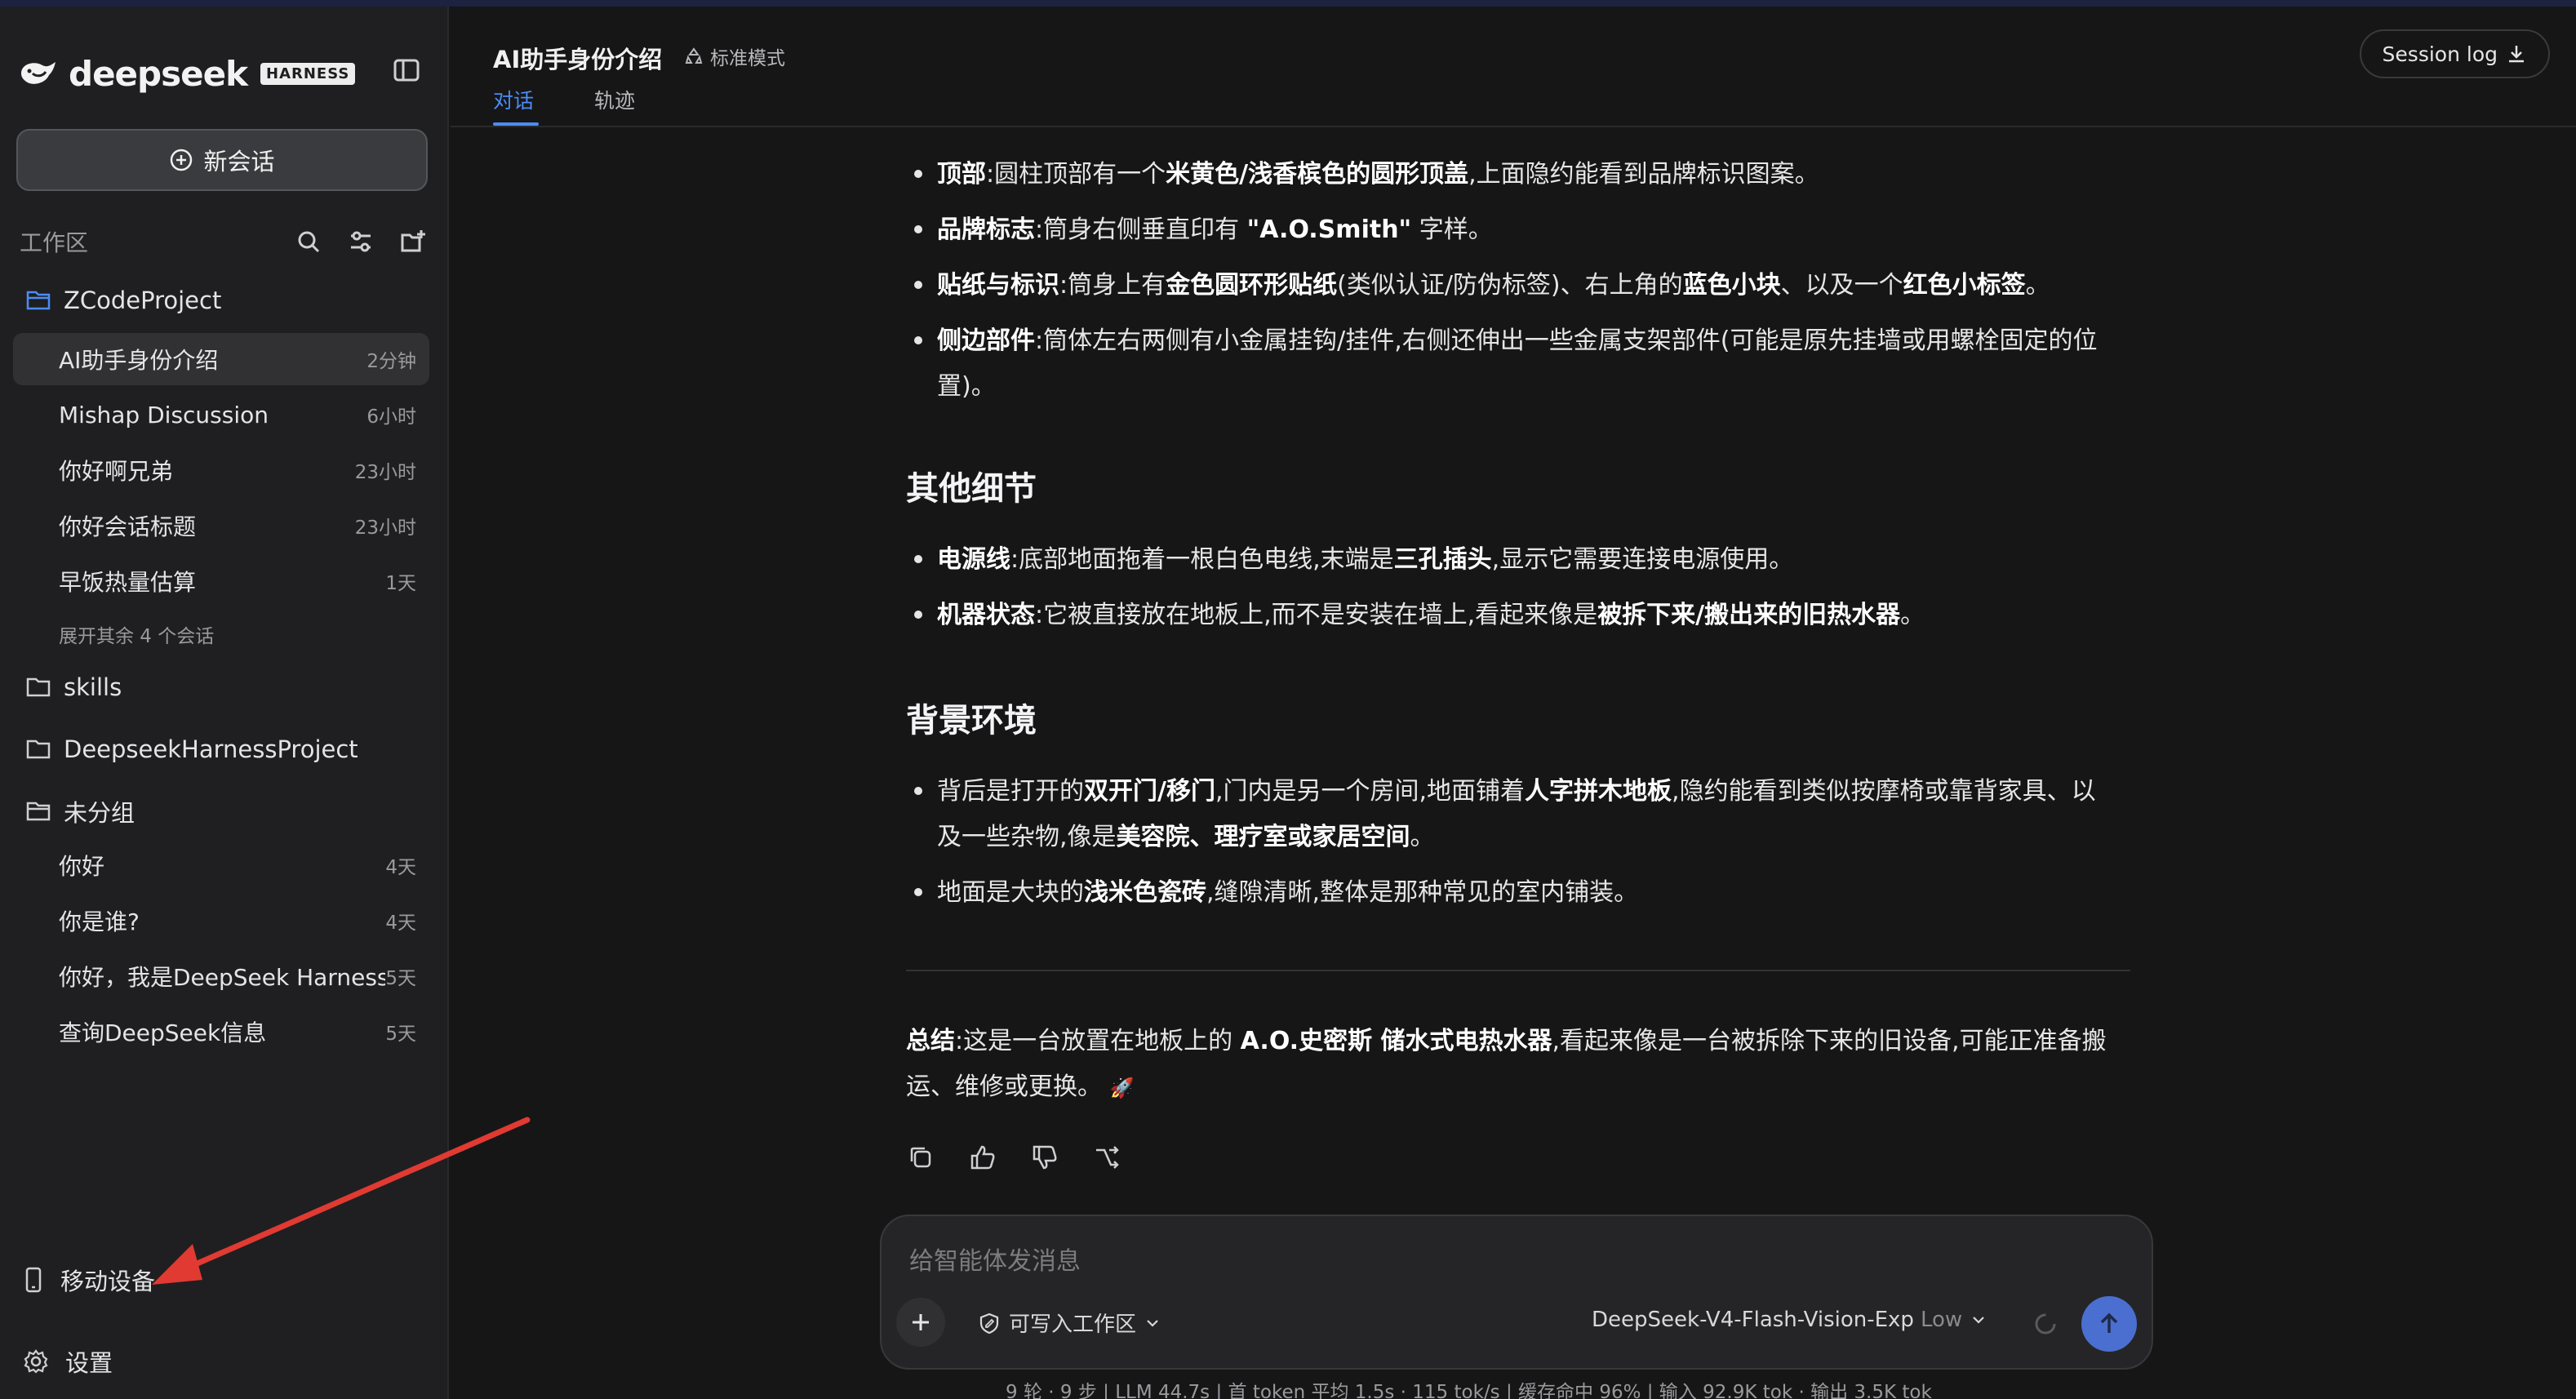  I want to click on thumbs-up-button, so click(982, 1157).